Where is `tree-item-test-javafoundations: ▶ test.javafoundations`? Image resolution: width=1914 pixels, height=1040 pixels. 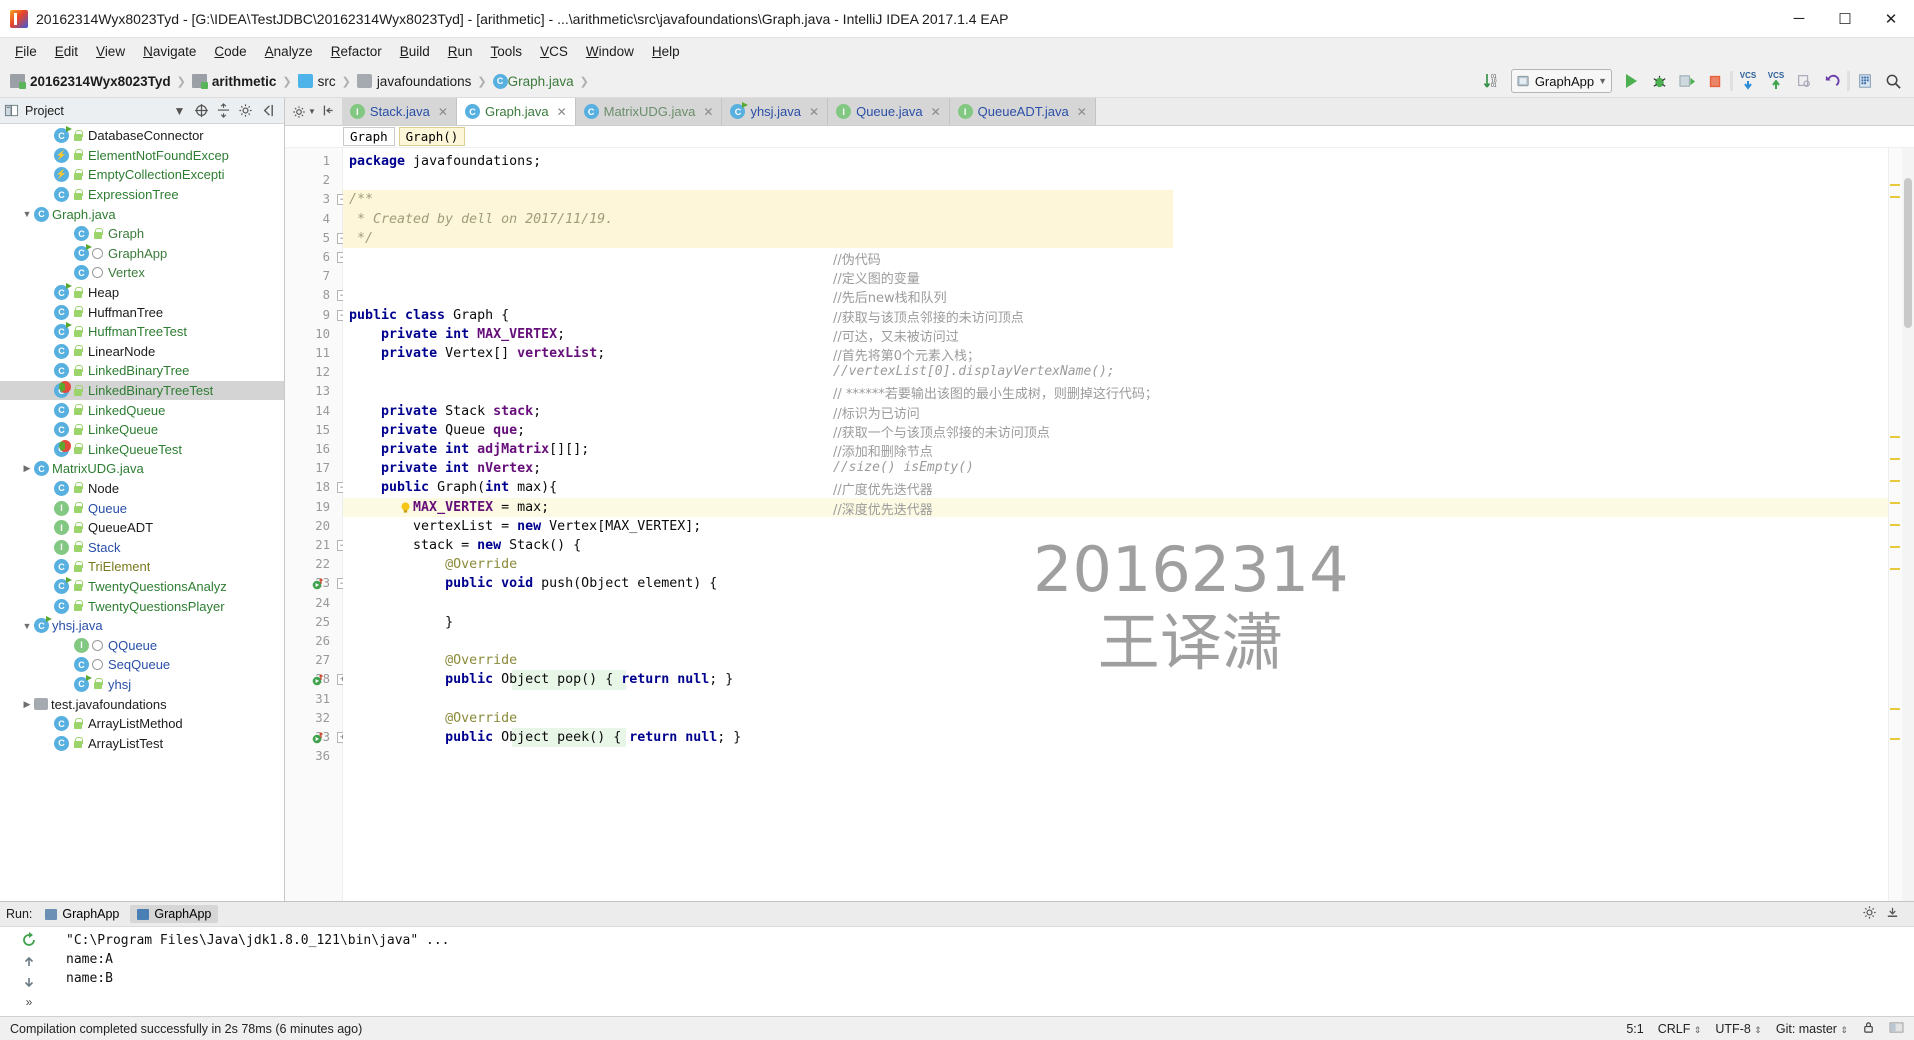 tree-item-test-javafoundations: ▶ test.javafoundations is located at coordinates (142, 704).